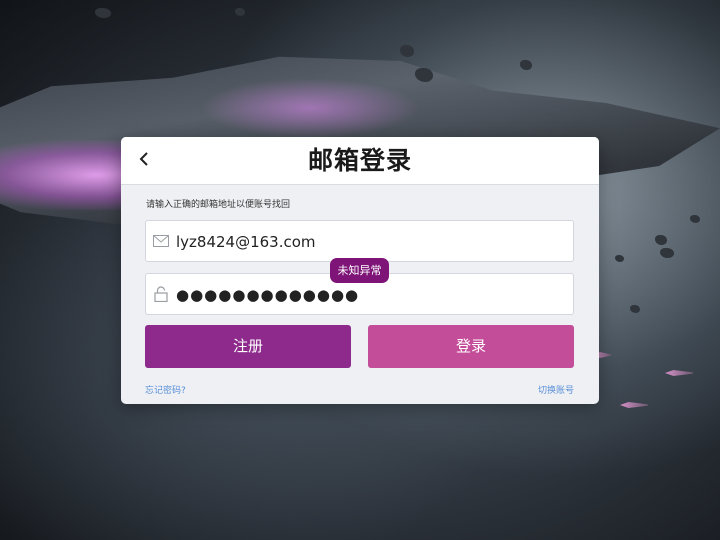 The width and height of the screenshot is (720, 540). I want to click on forgot-password-link: 忘记密码?, so click(165, 389).